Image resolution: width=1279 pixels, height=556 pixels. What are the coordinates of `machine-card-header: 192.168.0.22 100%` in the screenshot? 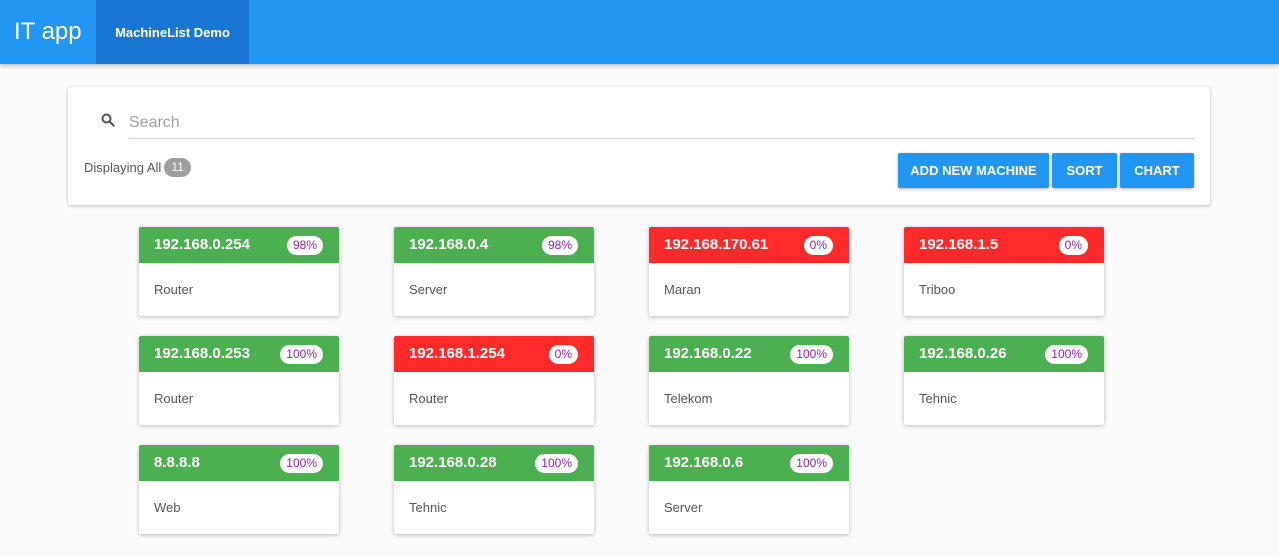 It's located at (749, 354).